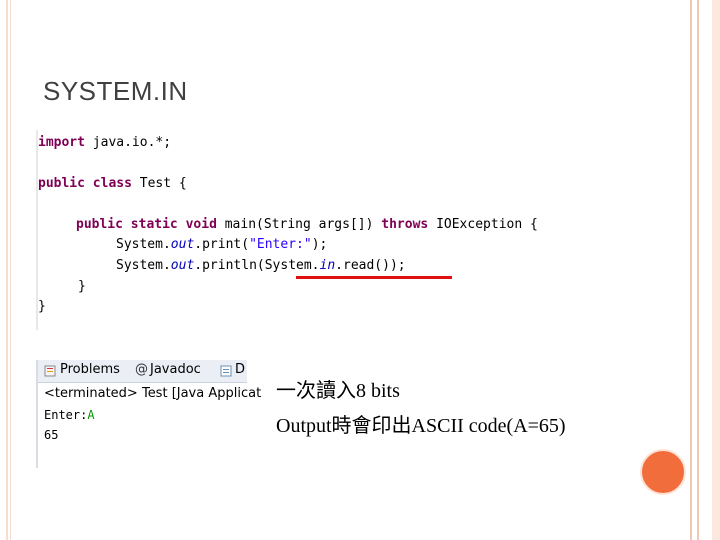 The image size is (720, 540). I want to click on console-prompt: Enter:, so click(66, 415).